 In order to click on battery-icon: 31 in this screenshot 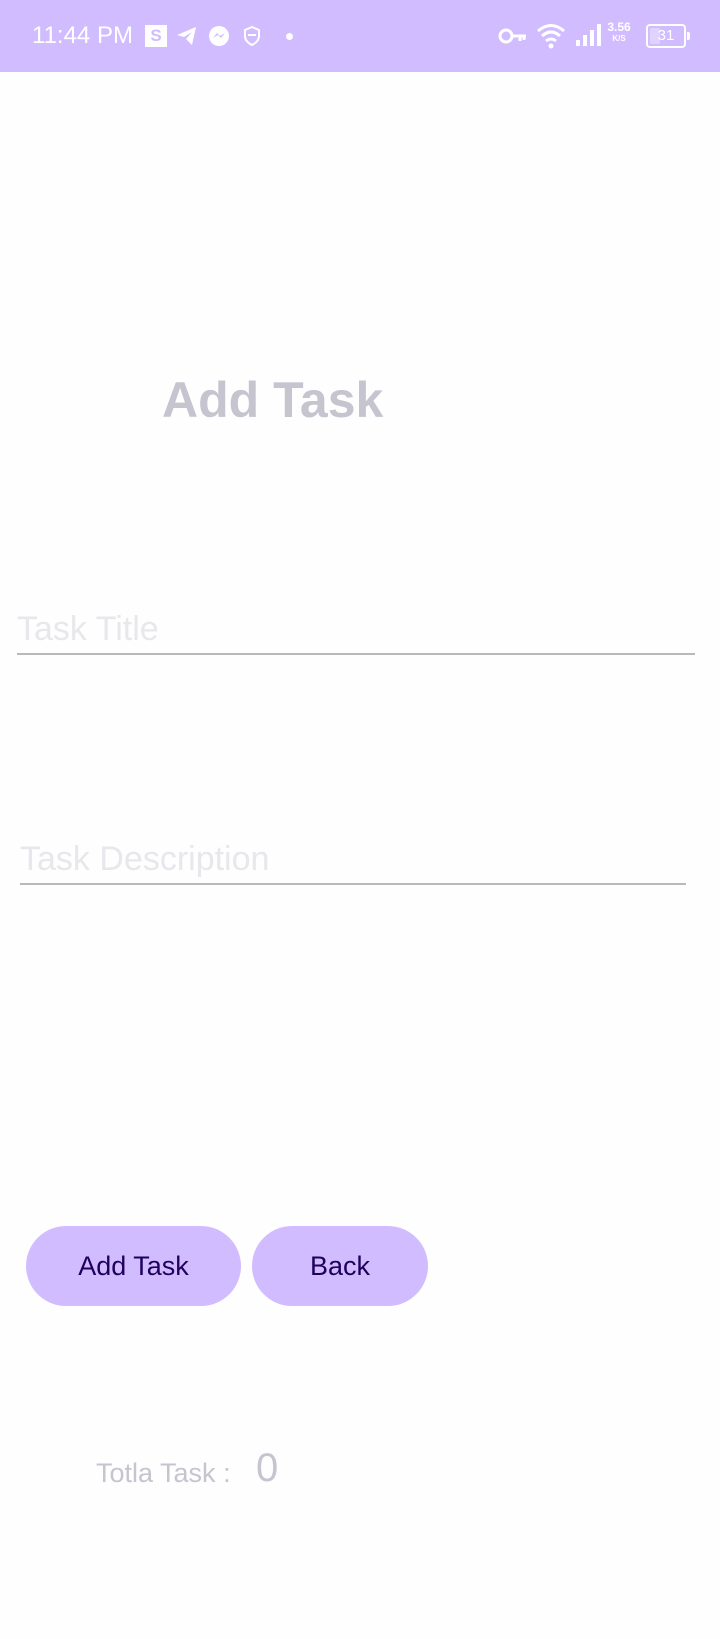, I will do `click(668, 36)`.